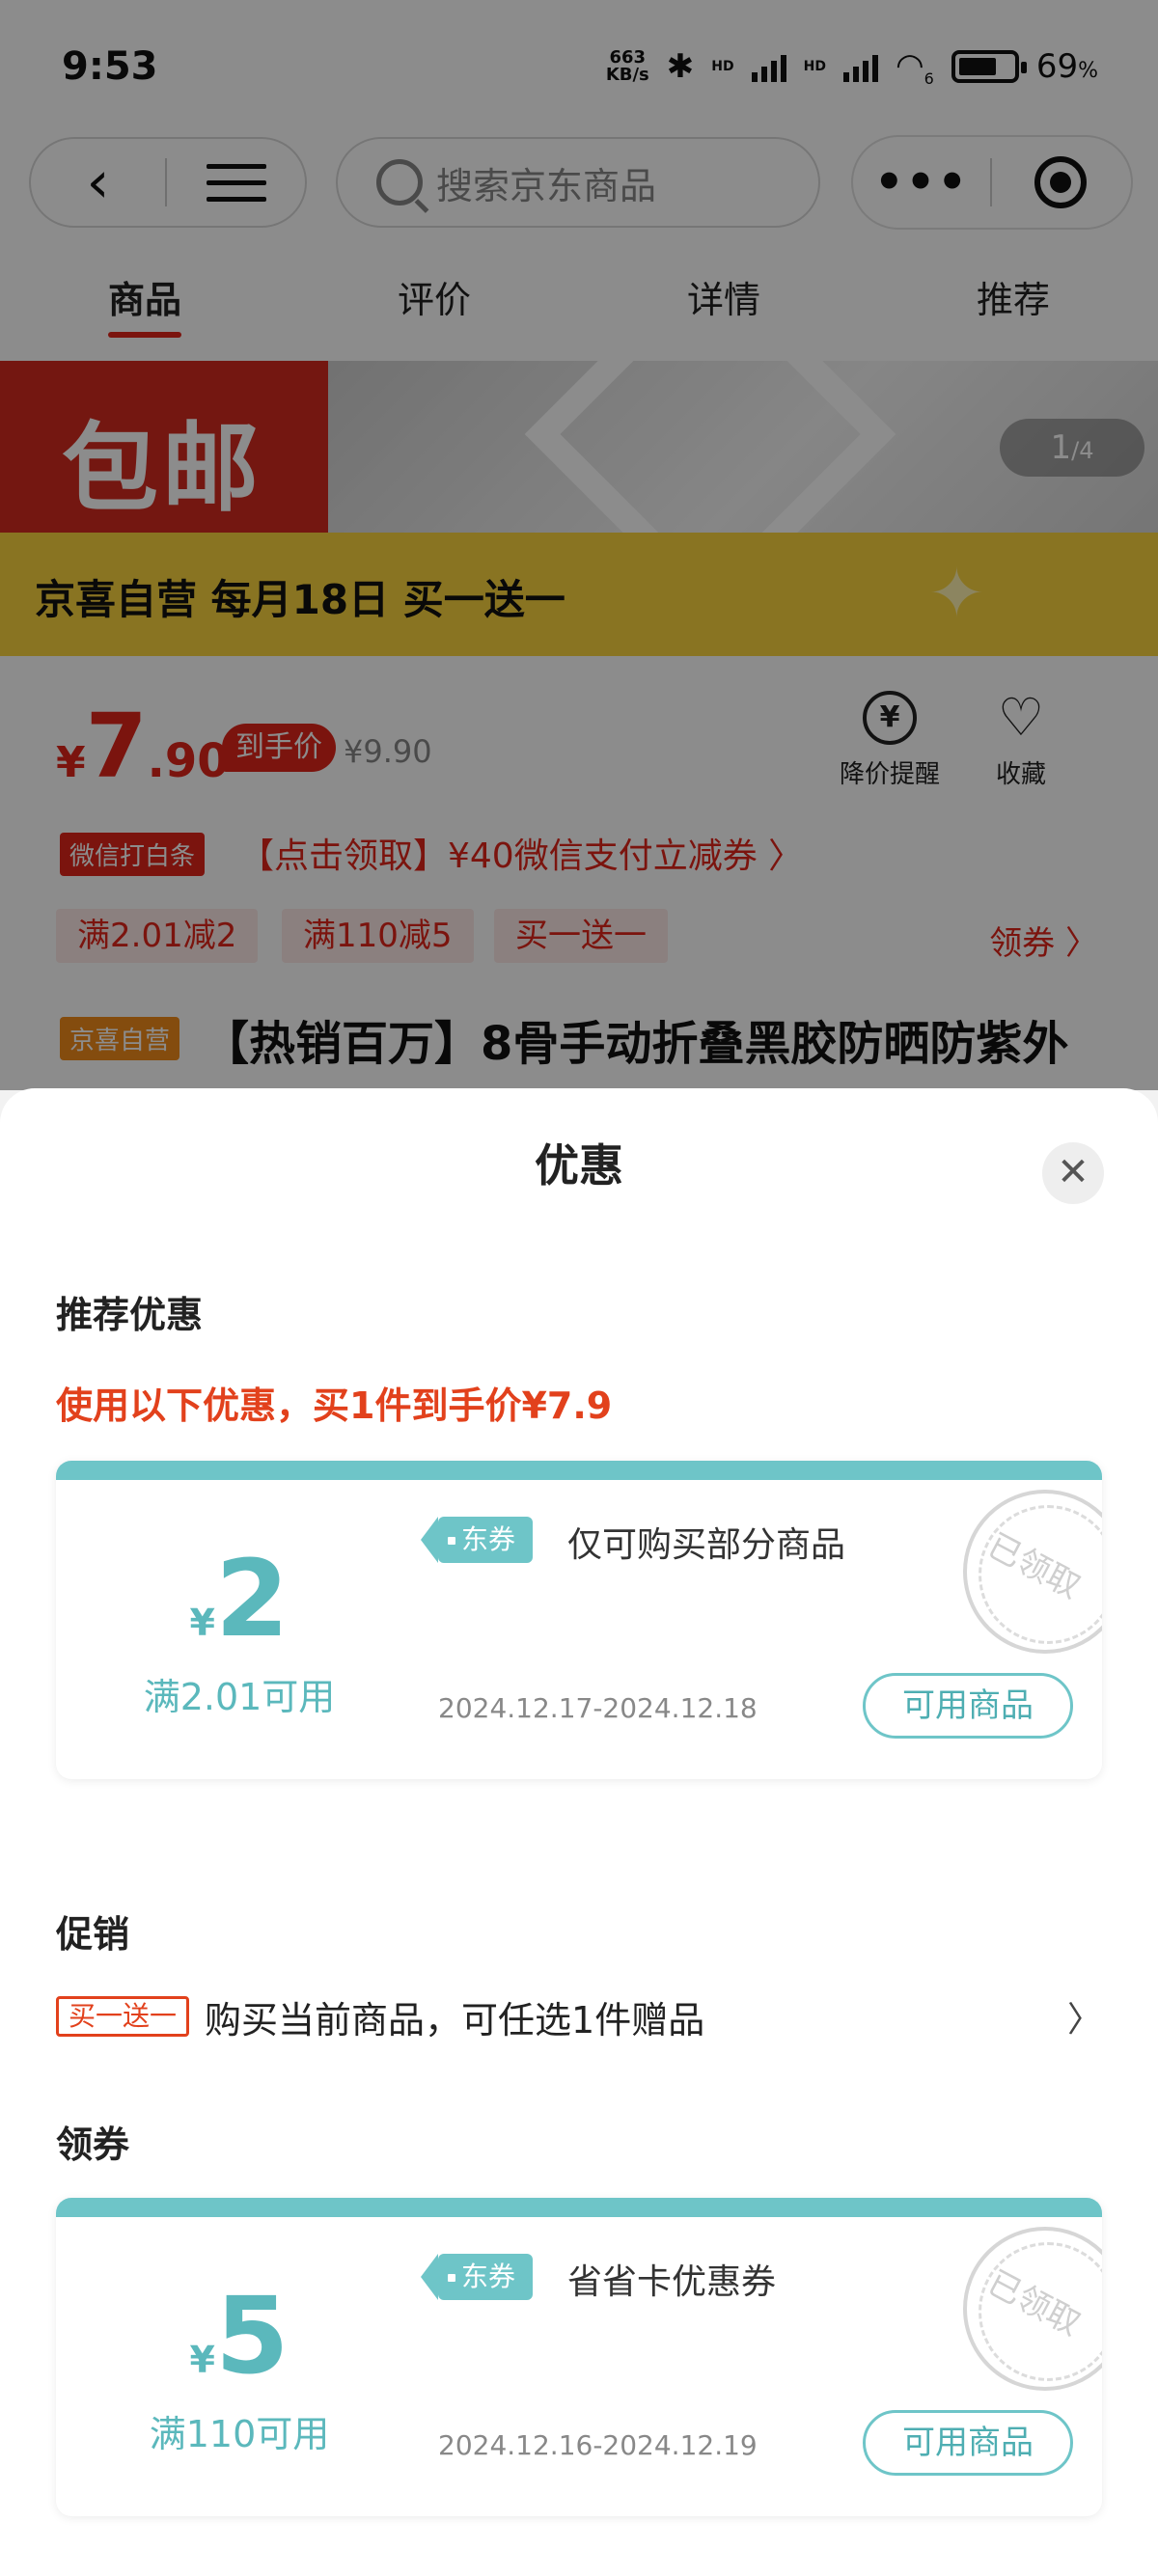 The width and height of the screenshot is (1158, 2576). I want to click on coupons-section-title: 领券, so click(93, 2145).